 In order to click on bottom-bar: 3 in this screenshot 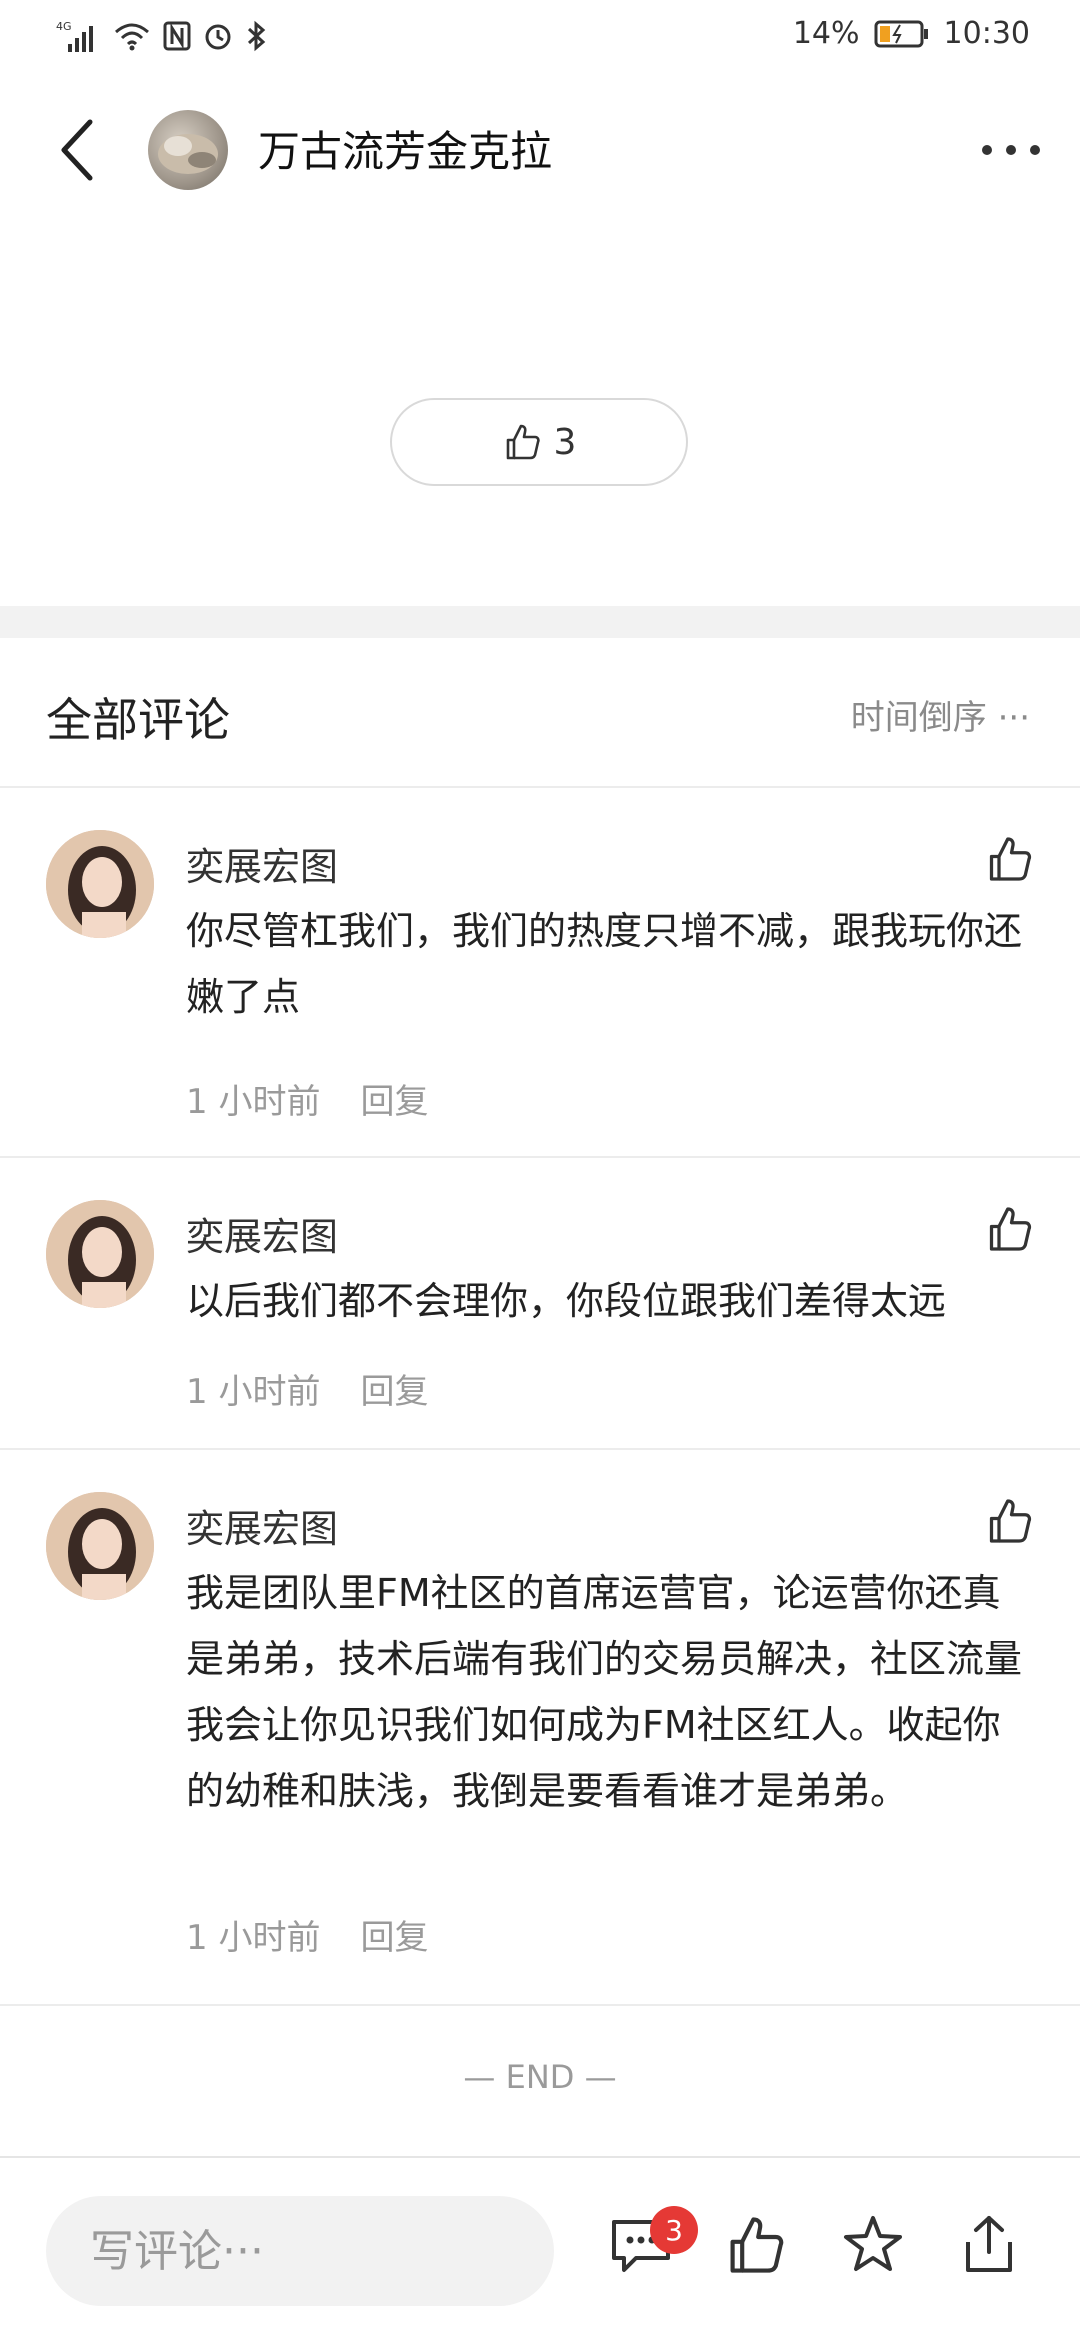, I will do `click(540, 2248)`.